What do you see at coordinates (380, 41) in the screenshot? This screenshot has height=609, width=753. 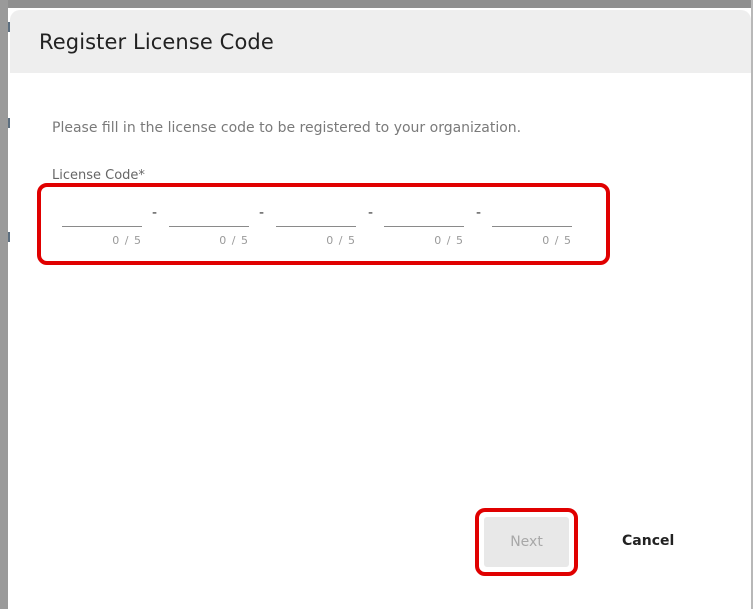 I see `dialog-header: Register License Code` at bounding box center [380, 41].